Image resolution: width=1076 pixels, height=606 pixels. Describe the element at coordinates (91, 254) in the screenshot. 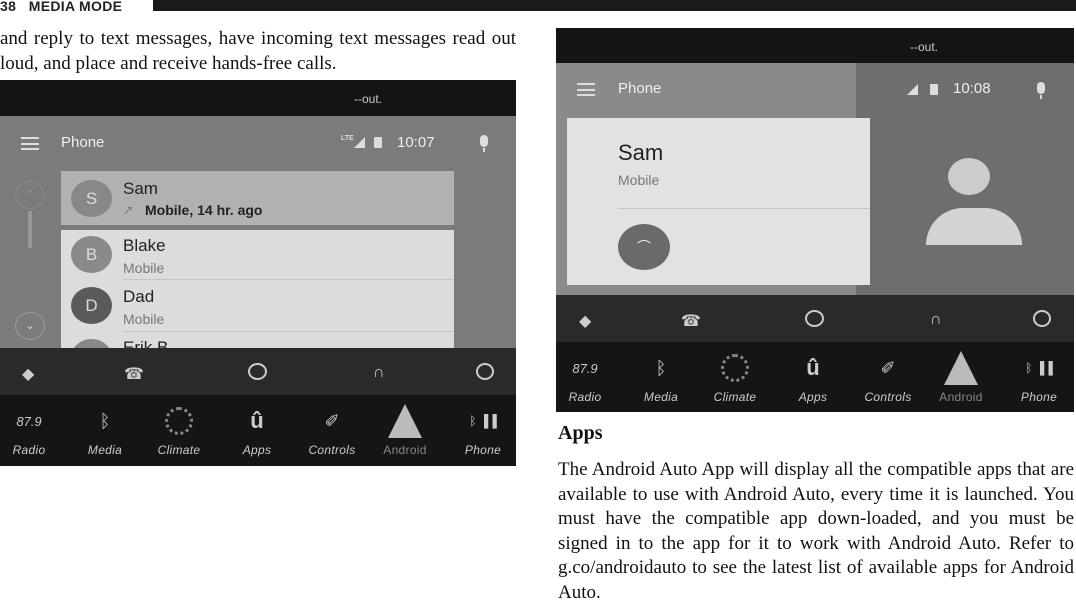

I see `avatar: B` at that location.